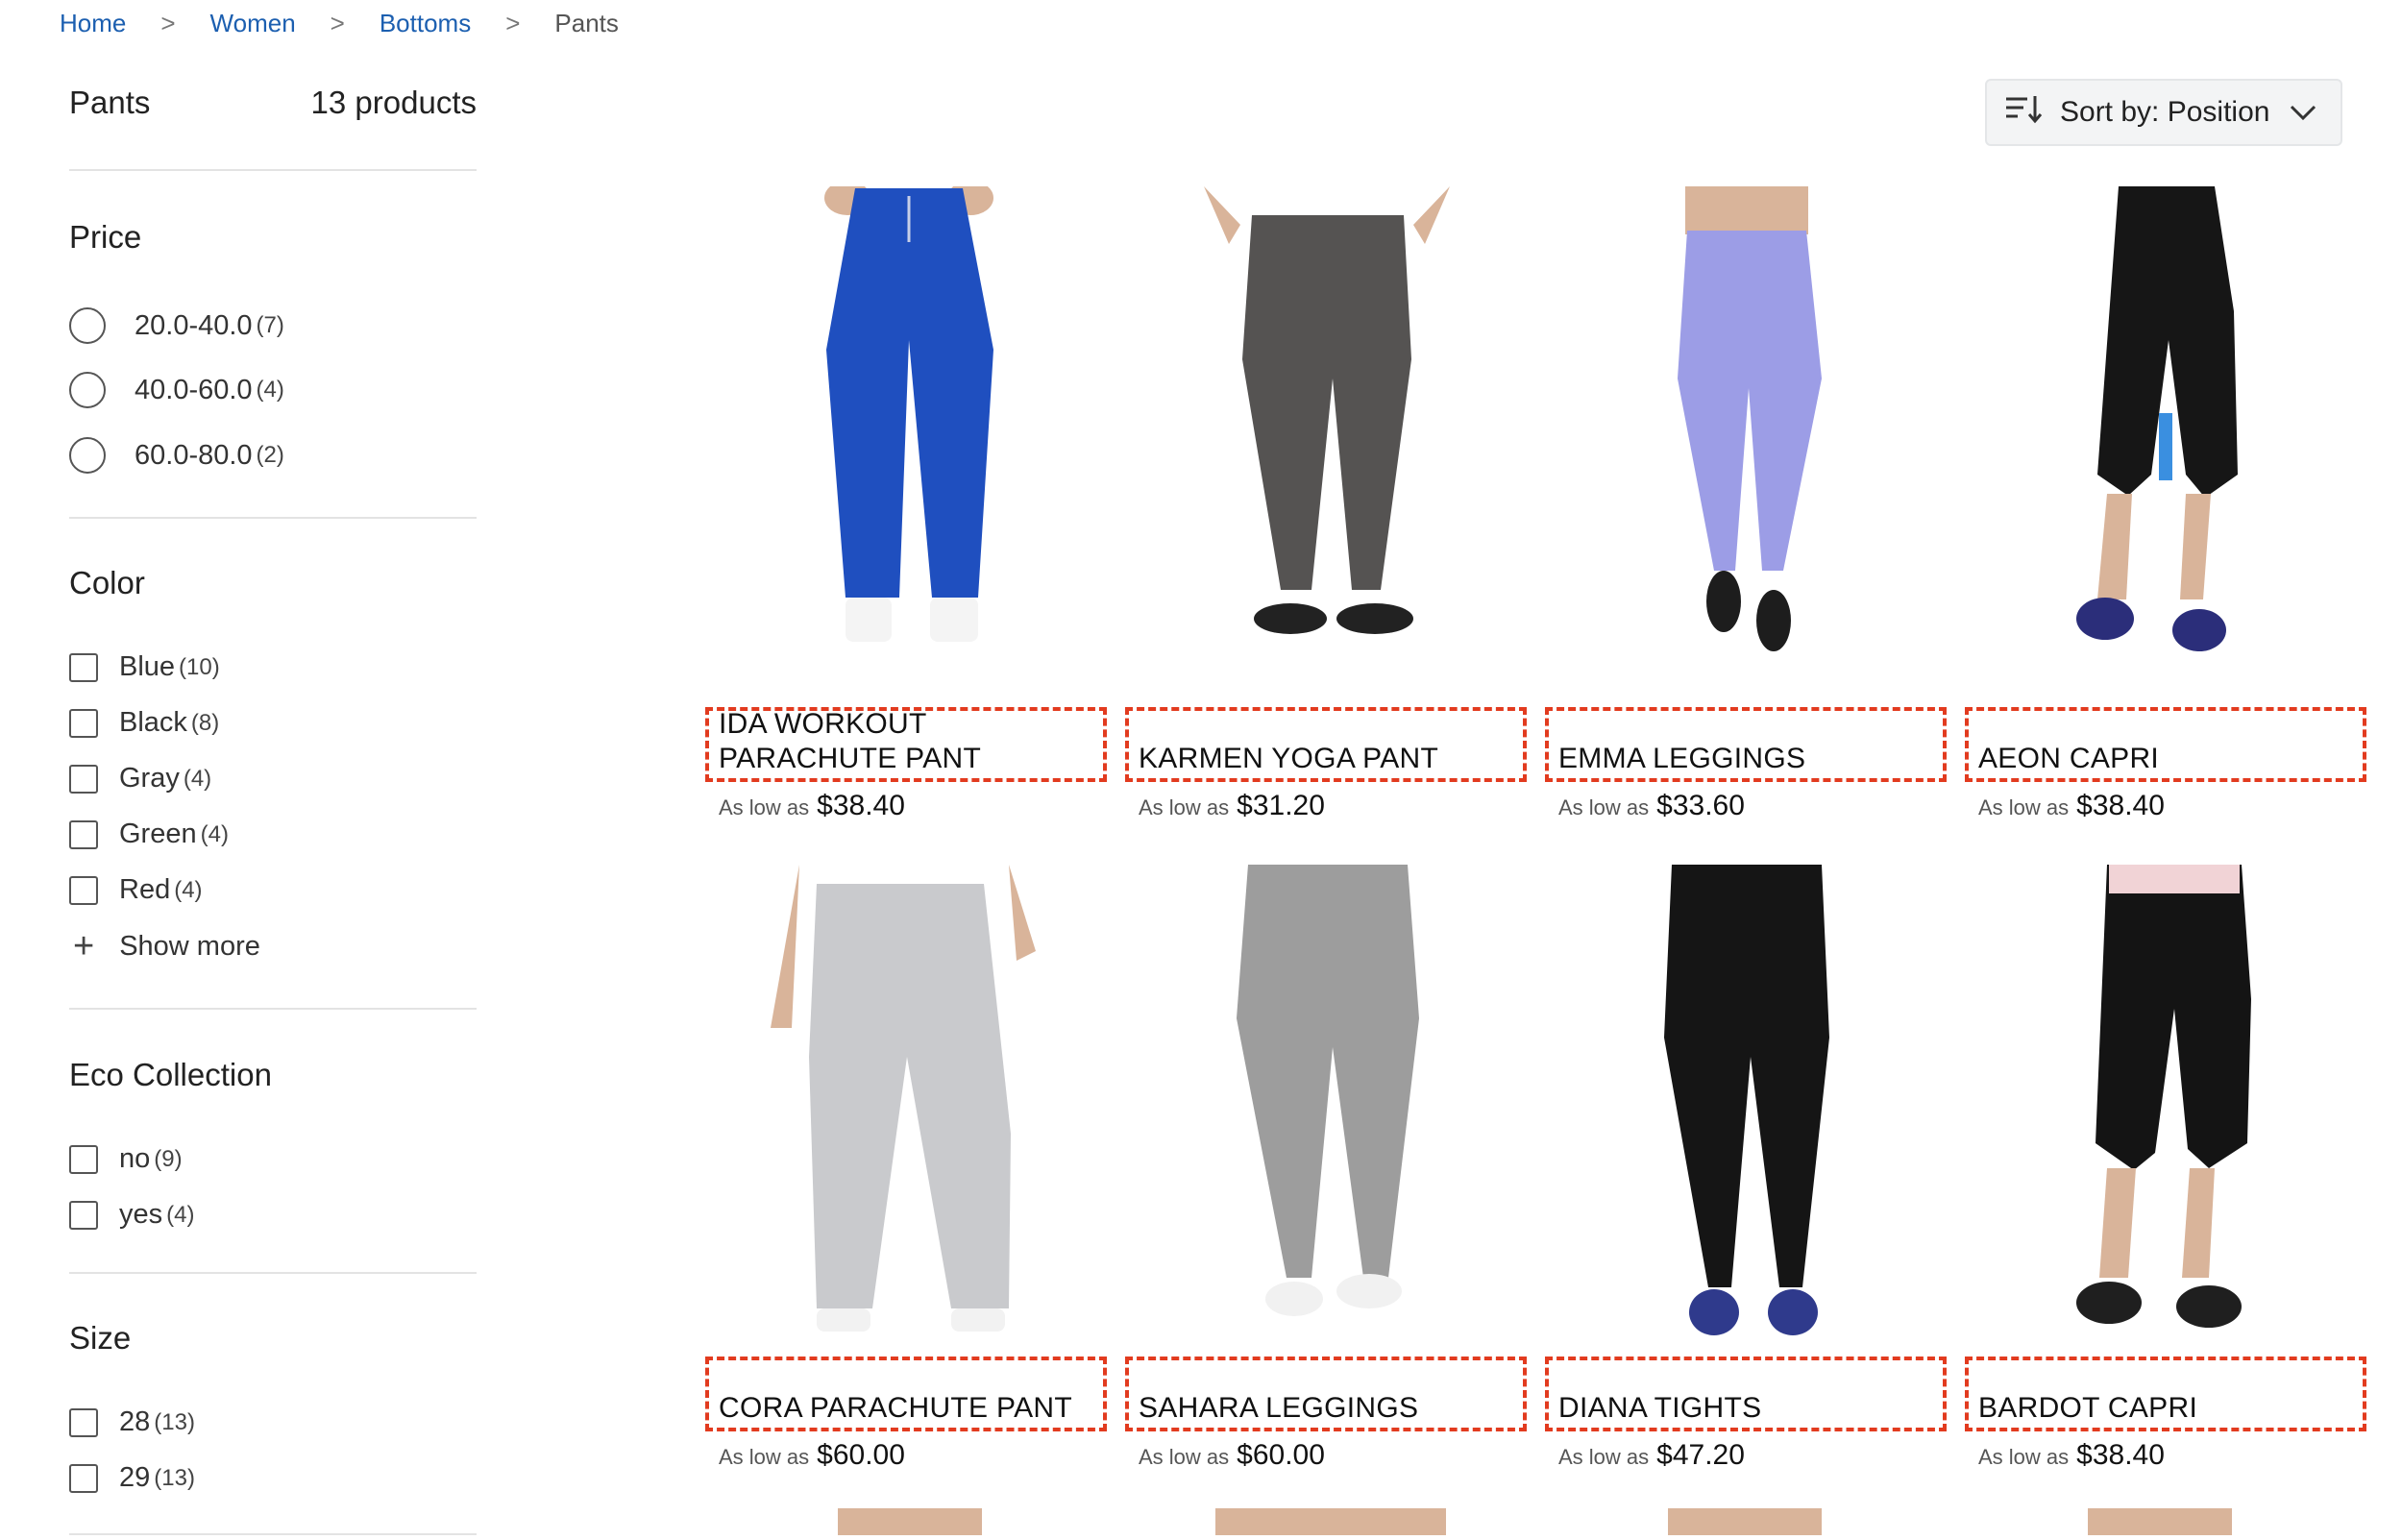  I want to click on eco-option-count: (4), so click(180, 1215).